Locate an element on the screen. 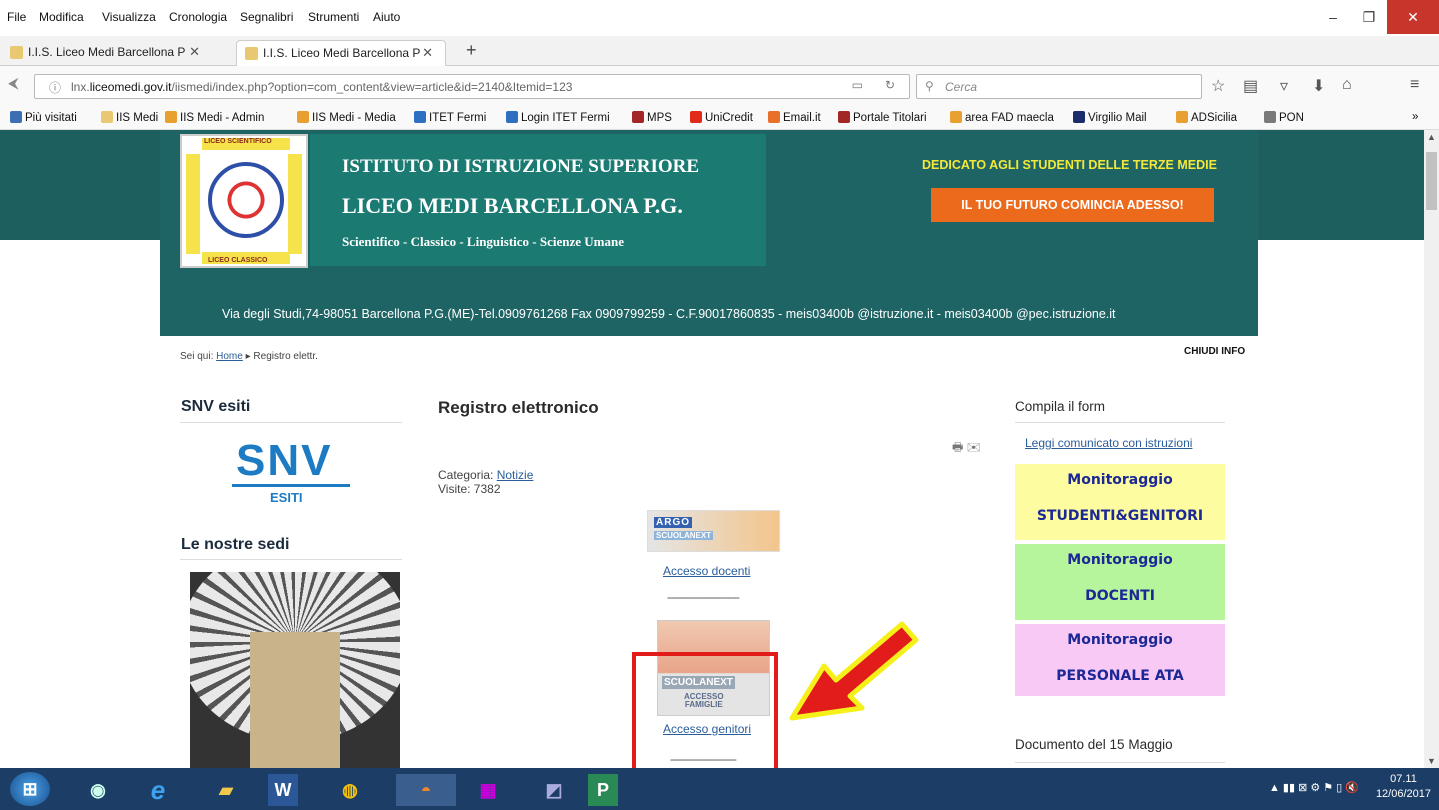 This screenshot has width=1439, height=810. notepad-icon: ◩ is located at coordinates (554, 790).